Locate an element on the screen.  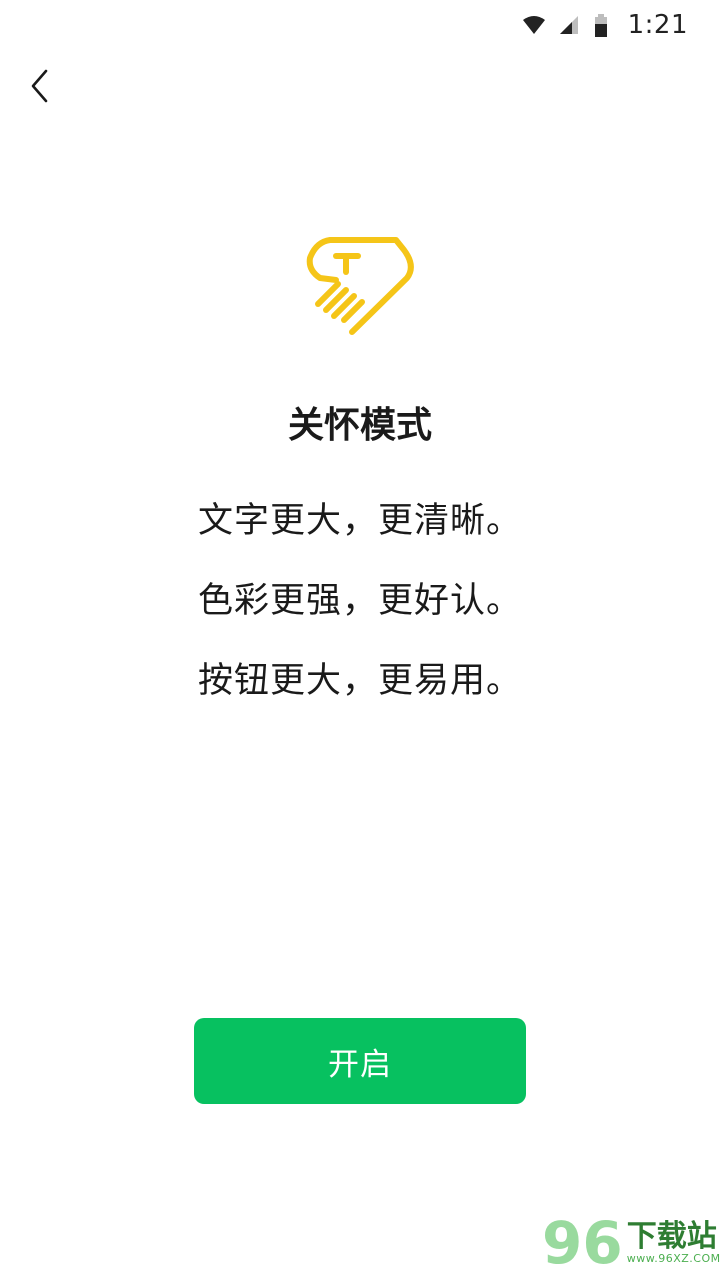
watermark-text: 下载站 www.96XZ.COM is located at coordinates (673, 1243).